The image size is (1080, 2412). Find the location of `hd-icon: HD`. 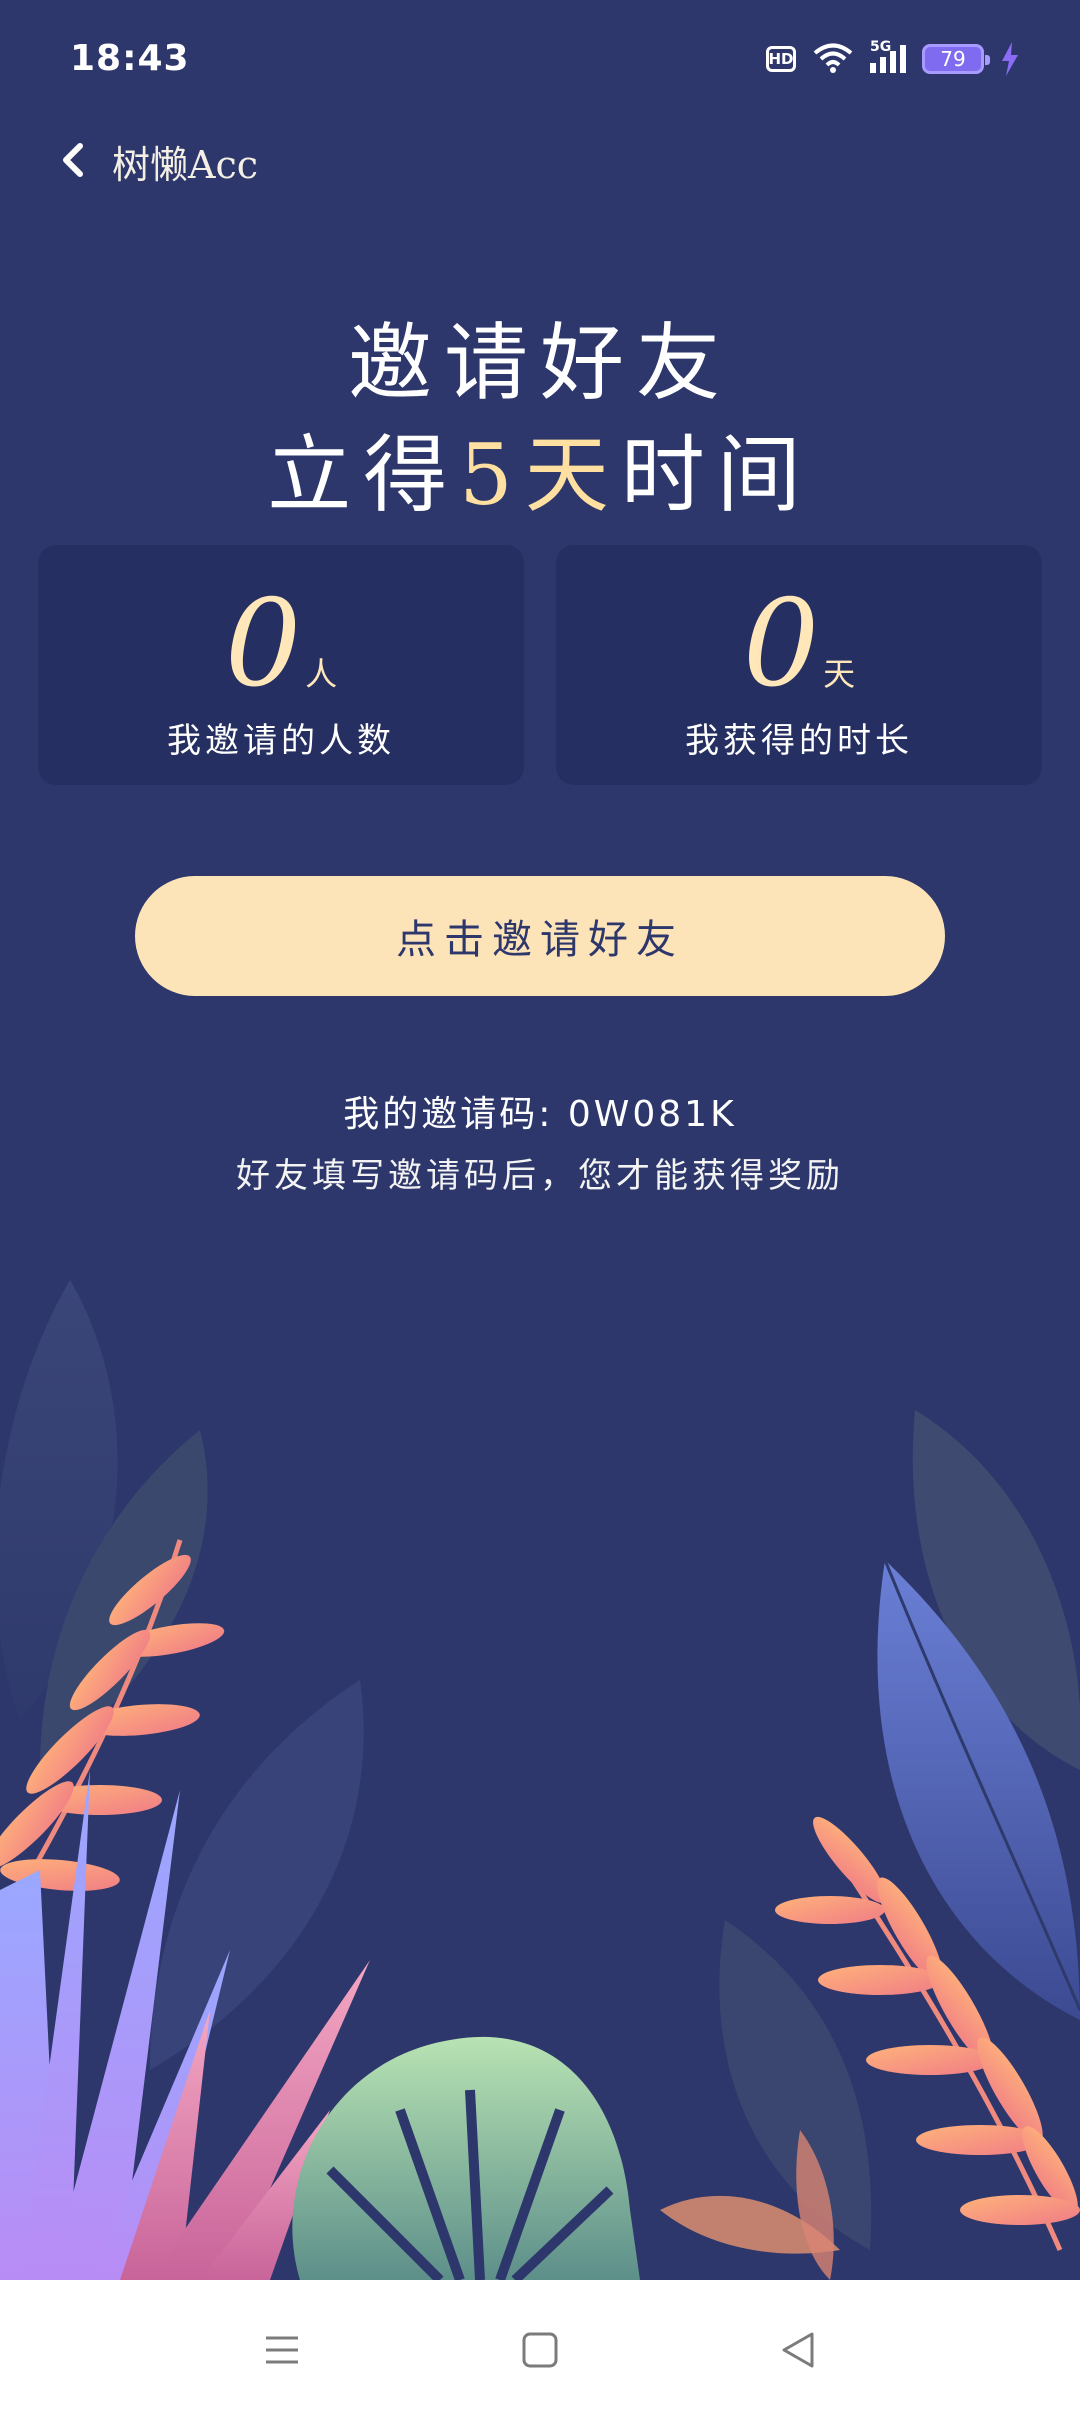

hd-icon: HD is located at coordinates (781, 59).